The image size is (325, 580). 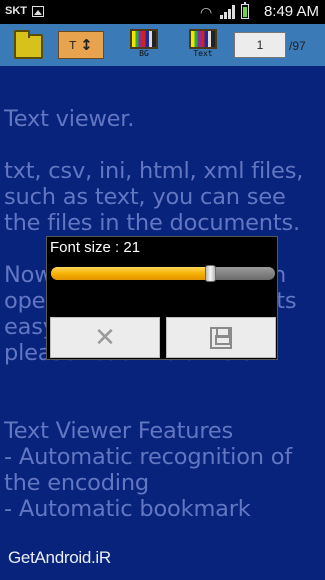 I want to click on slider-fill, so click(x=130, y=273).